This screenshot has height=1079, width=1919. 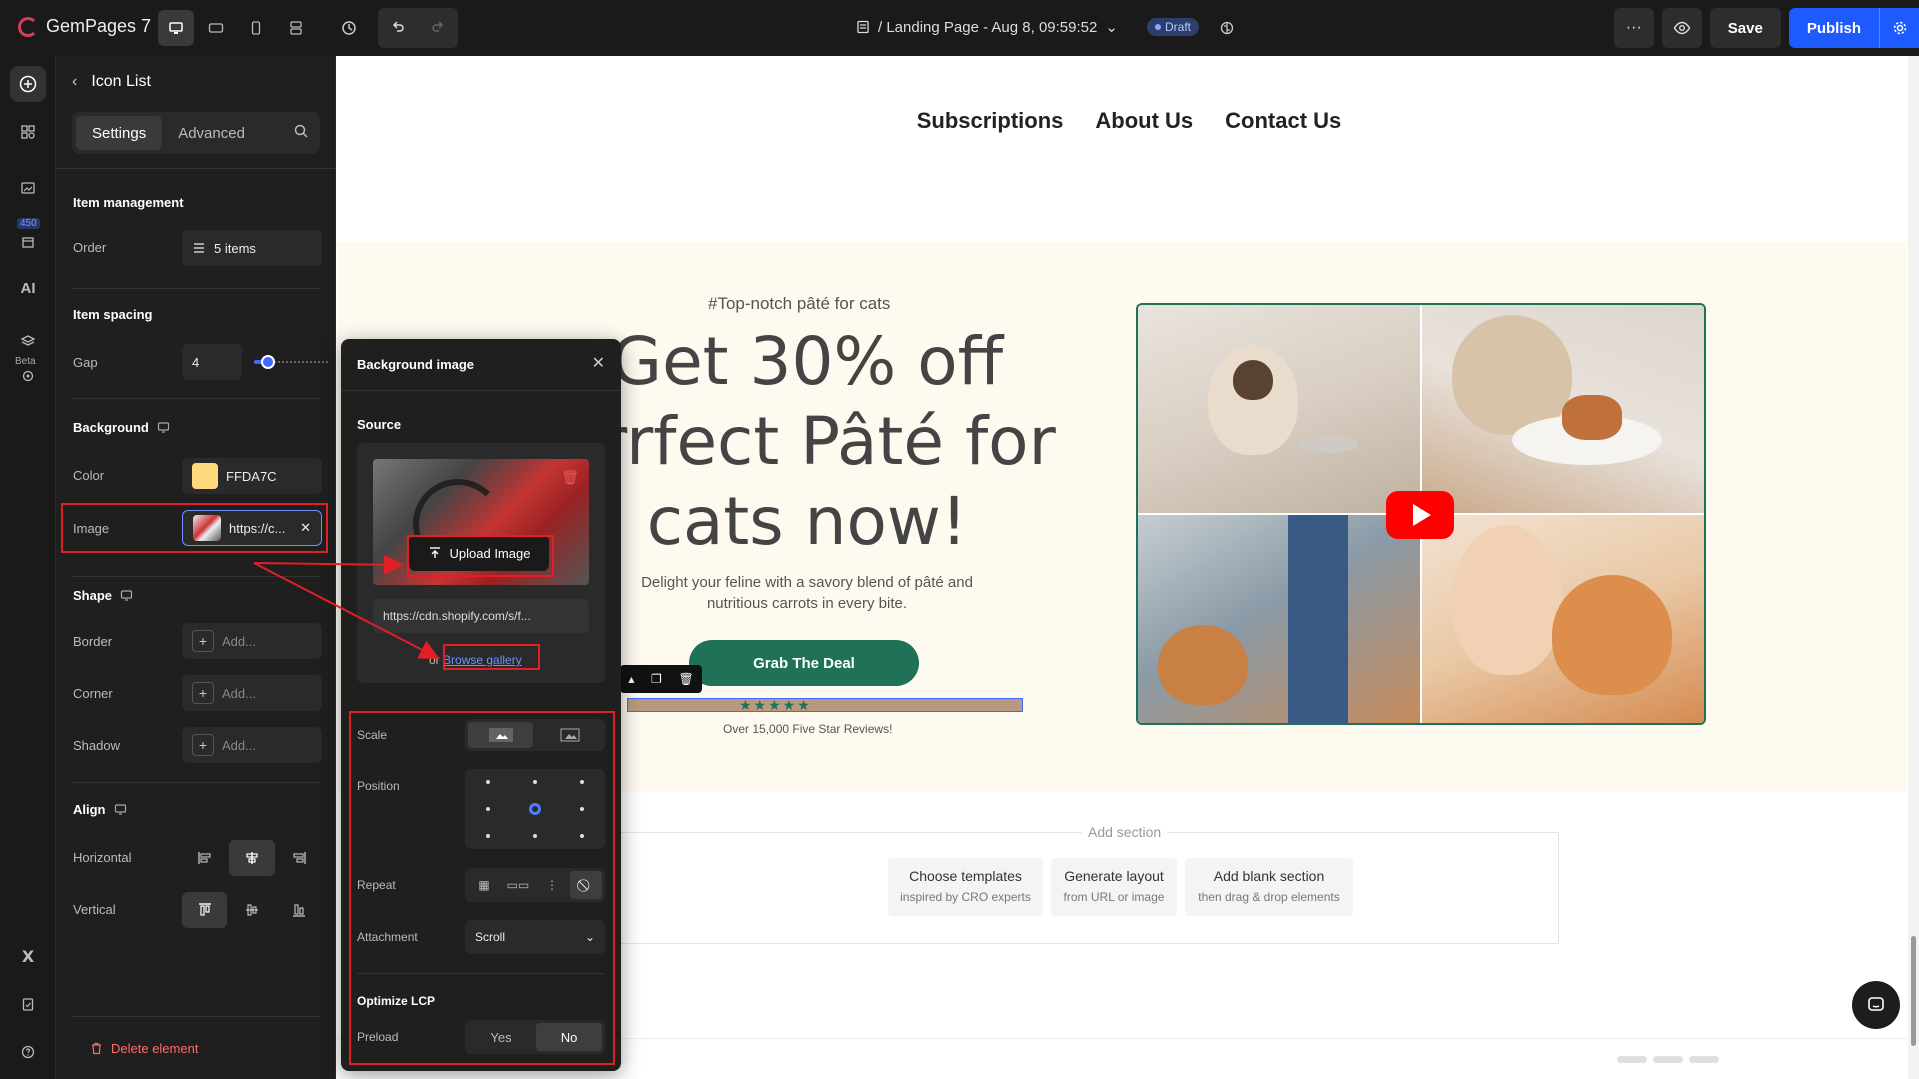 What do you see at coordinates (301, 133) in the screenshot?
I see `search-icon` at bounding box center [301, 133].